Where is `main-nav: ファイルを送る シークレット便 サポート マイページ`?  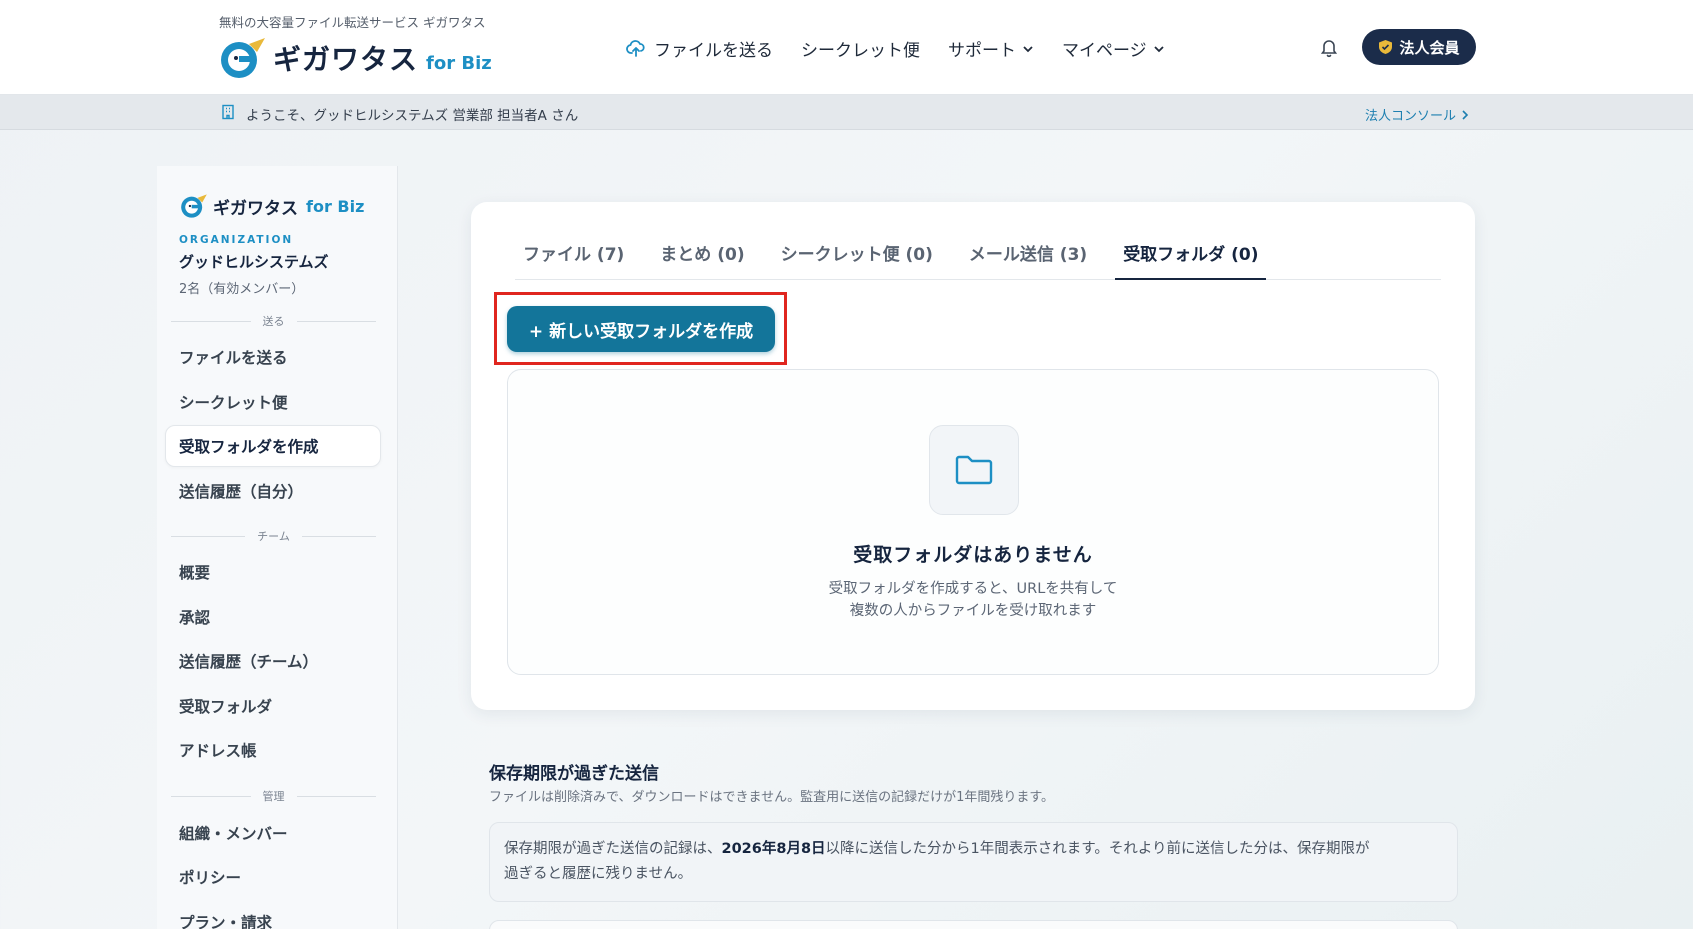
main-nav: ファイルを送る シークレット便 サポート マイページ is located at coordinates (909, 48).